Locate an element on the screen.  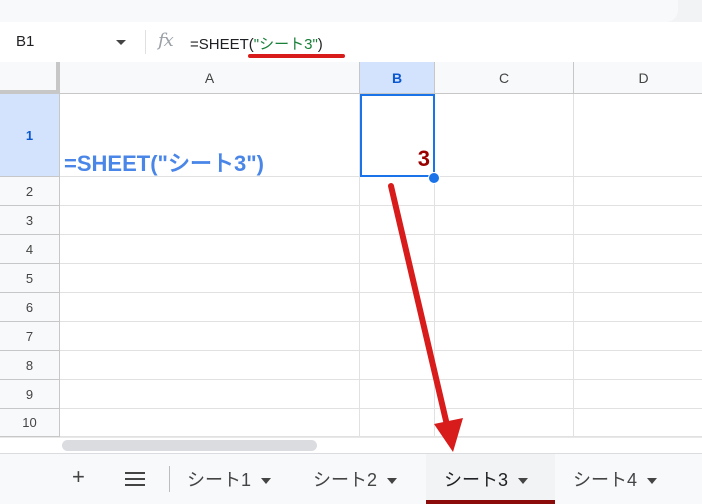
fx-icon: fx is located at coordinates (166, 40).